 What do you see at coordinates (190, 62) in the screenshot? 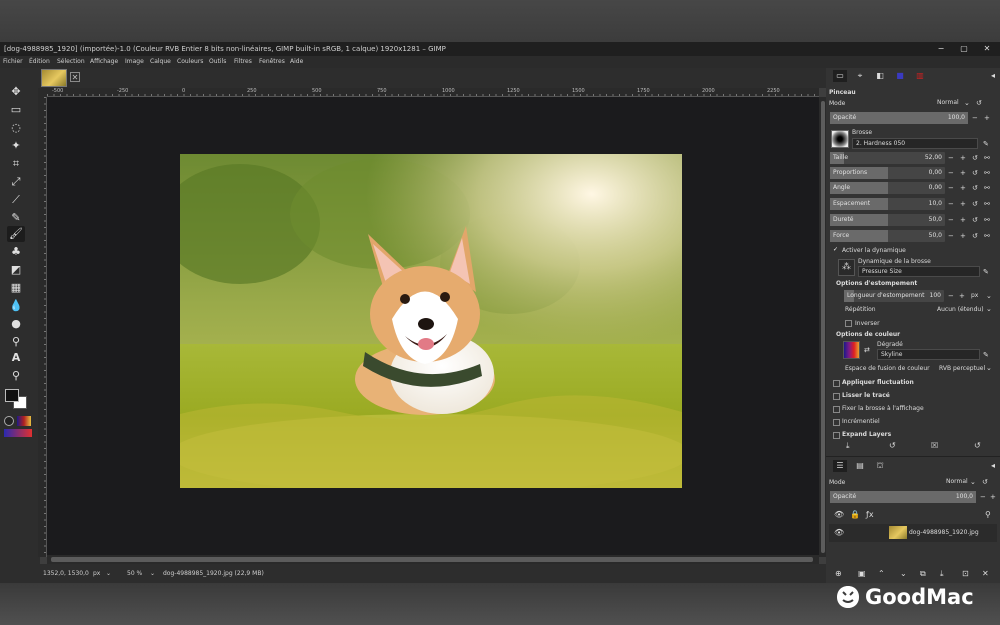
I see `menu-couleurs: Couleurs` at bounding box center [190, 62].